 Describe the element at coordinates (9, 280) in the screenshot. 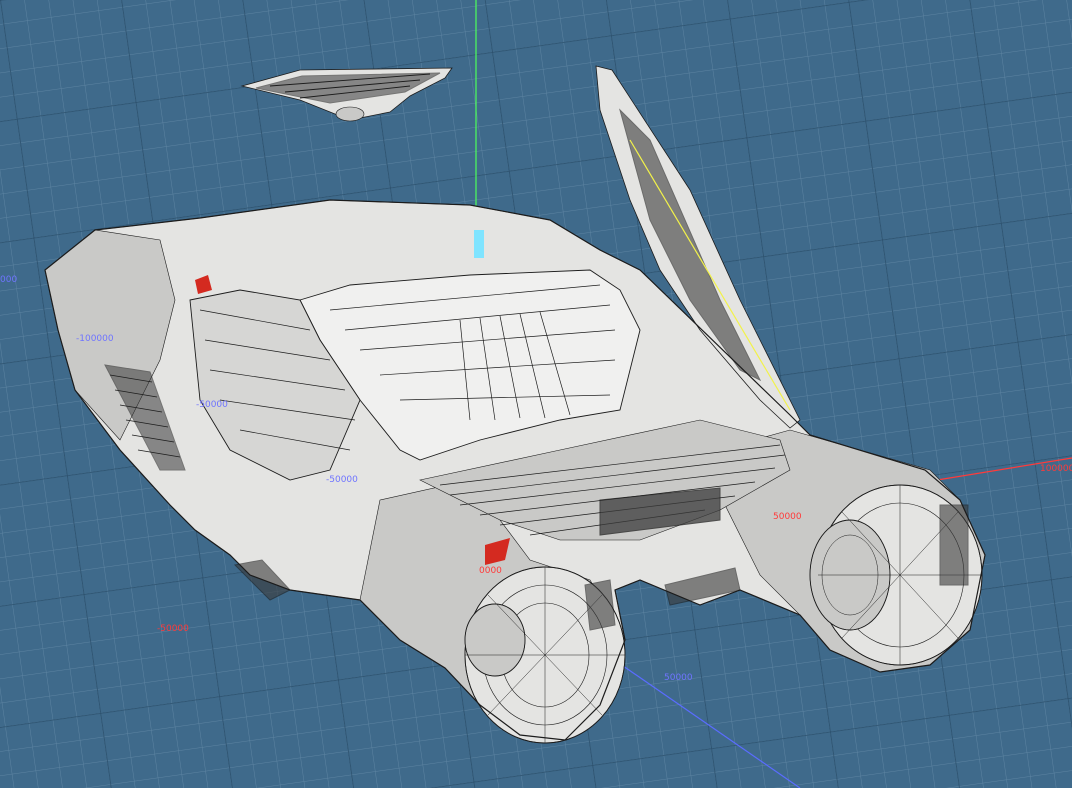

I see `axis-label: 000` at that location.